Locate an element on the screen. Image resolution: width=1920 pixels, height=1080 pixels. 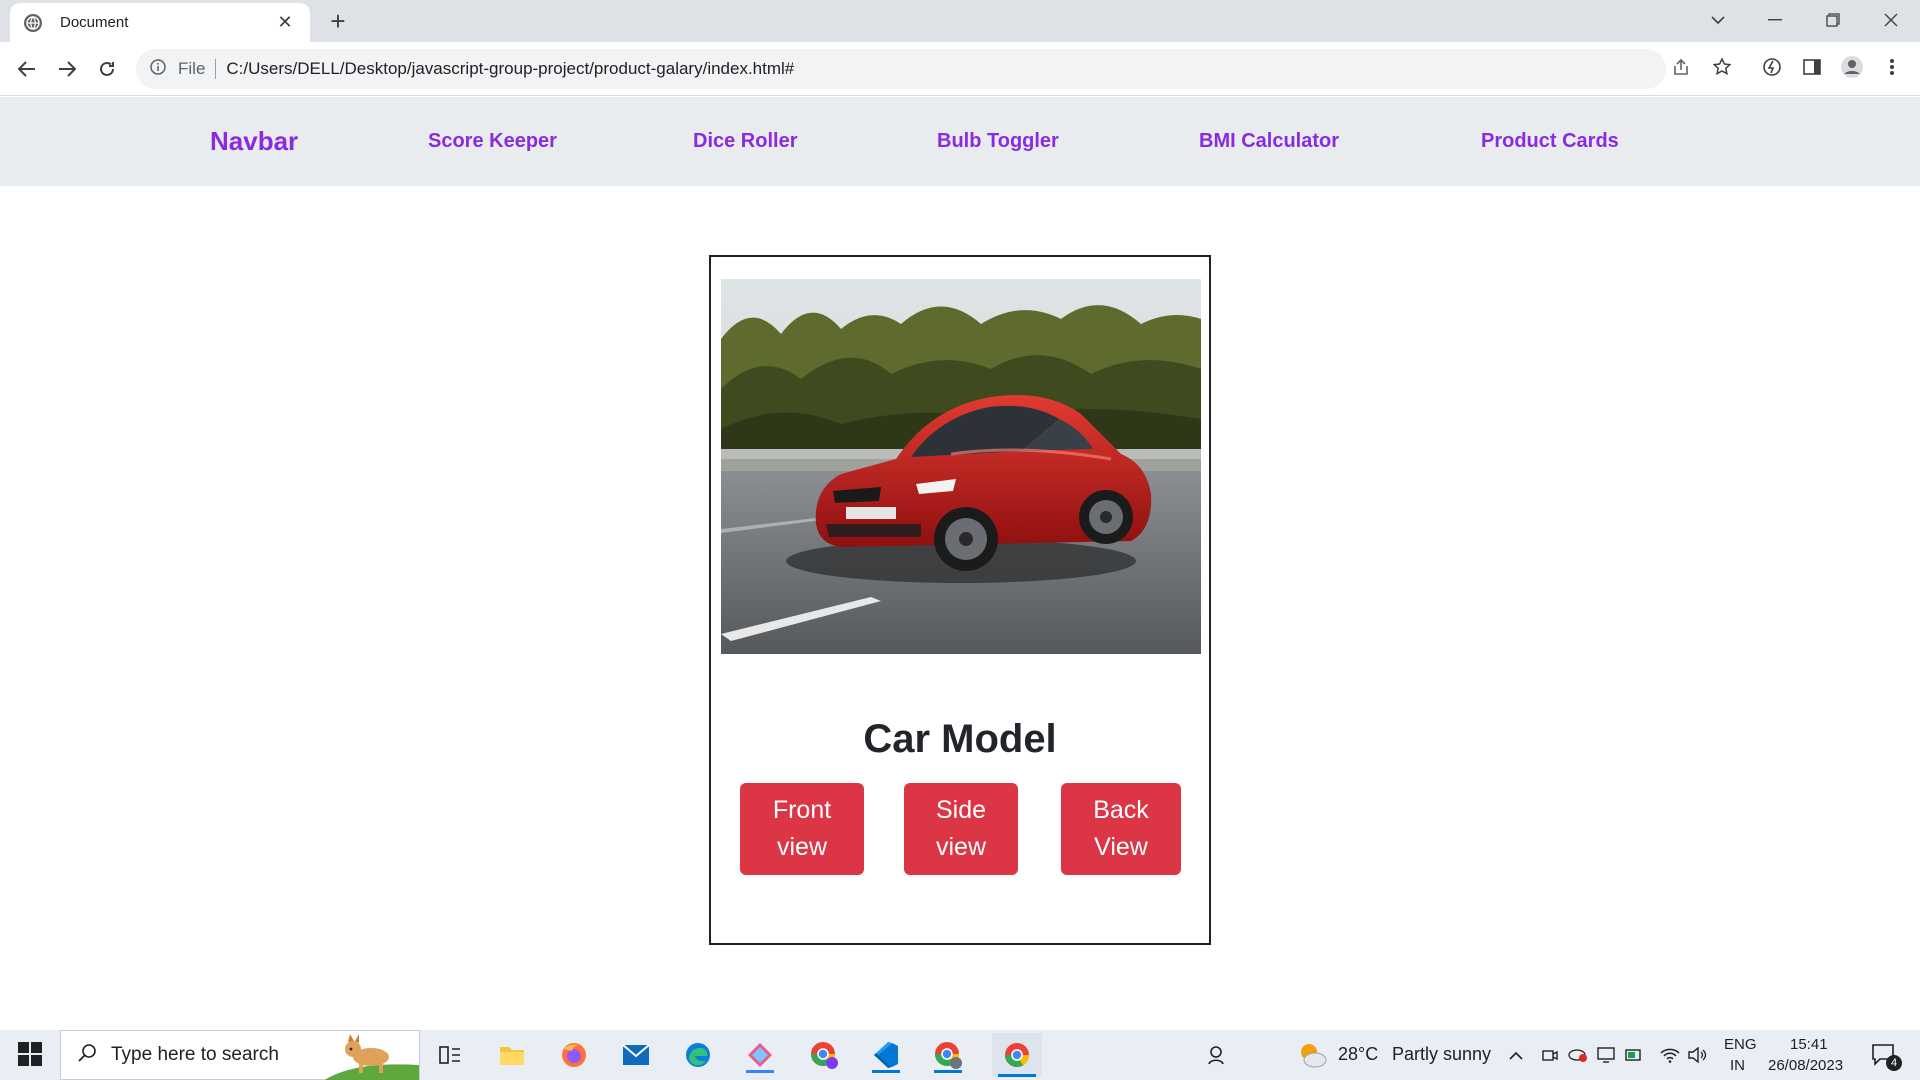
new-tab-button: + is located at coordinates (338, 21).